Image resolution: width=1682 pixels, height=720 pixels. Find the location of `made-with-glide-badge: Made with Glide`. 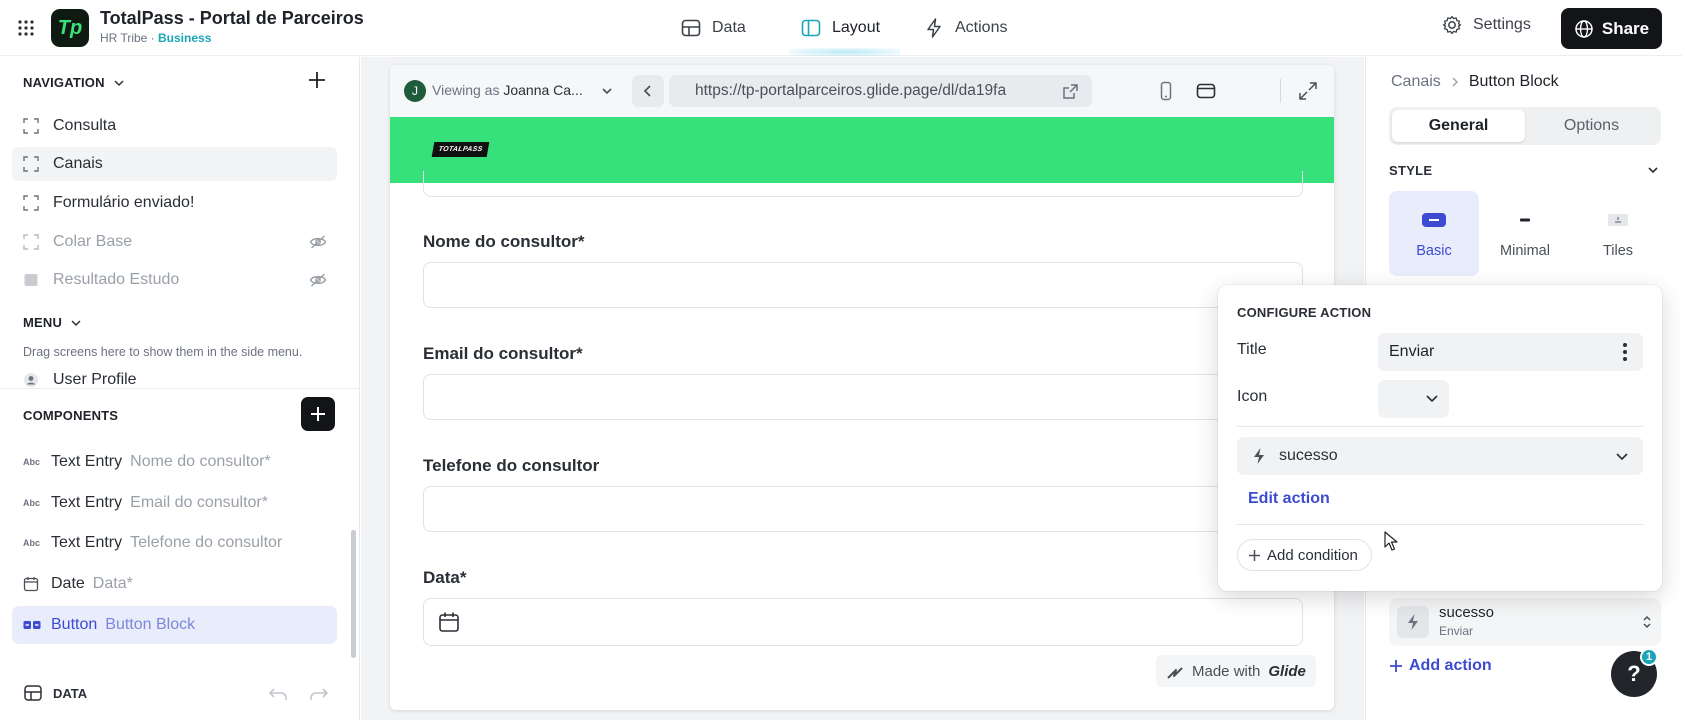

made-with-glide-badge: Made with Glide is located at coordinates (1236, 671).